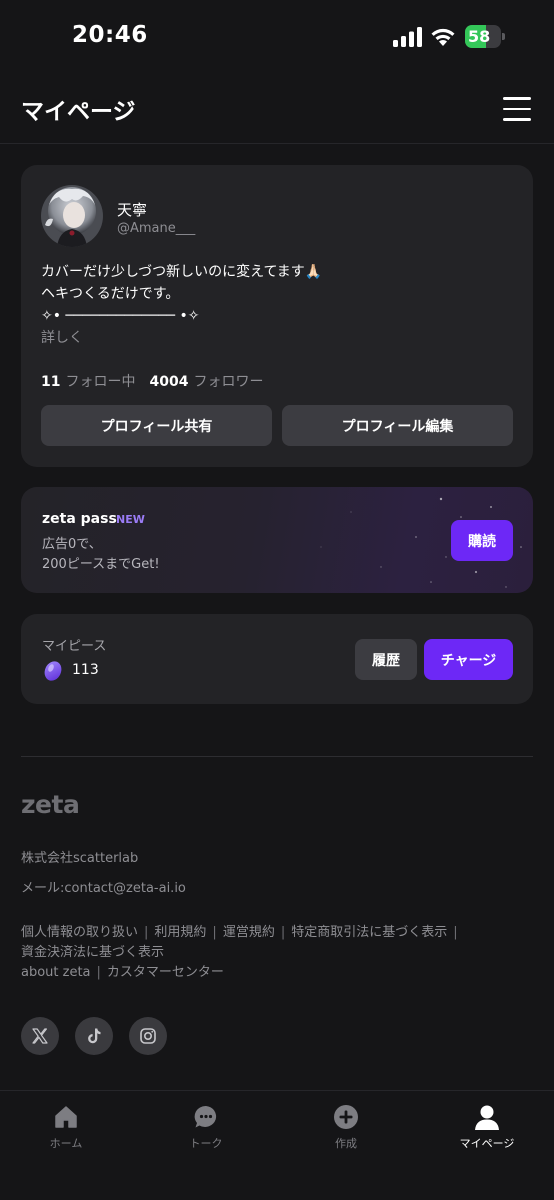 The height and width of the screenshot is (1200, 554). What do you see at coordinates (482, 540) in the screenshot?
I see `subscribe-button: 購読` at bounding box center [482, 540].